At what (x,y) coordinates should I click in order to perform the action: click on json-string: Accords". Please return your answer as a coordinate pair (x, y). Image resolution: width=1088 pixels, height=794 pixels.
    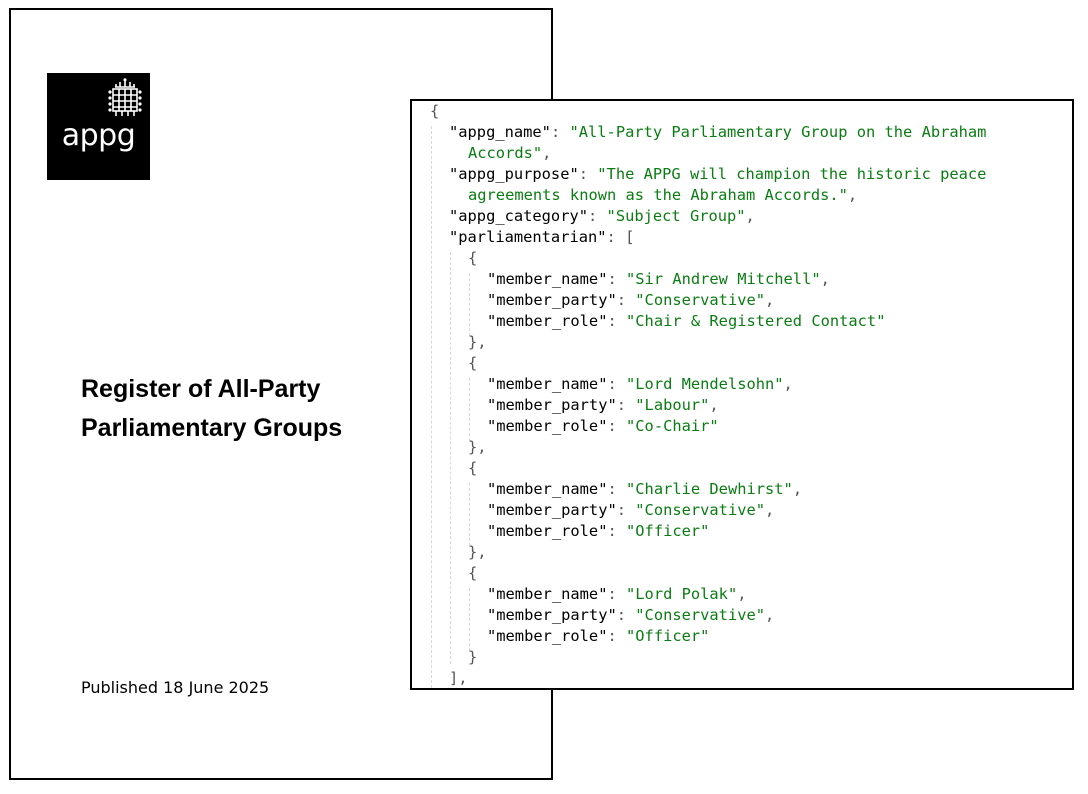
    Looking at the image, I should click on (505, 153).